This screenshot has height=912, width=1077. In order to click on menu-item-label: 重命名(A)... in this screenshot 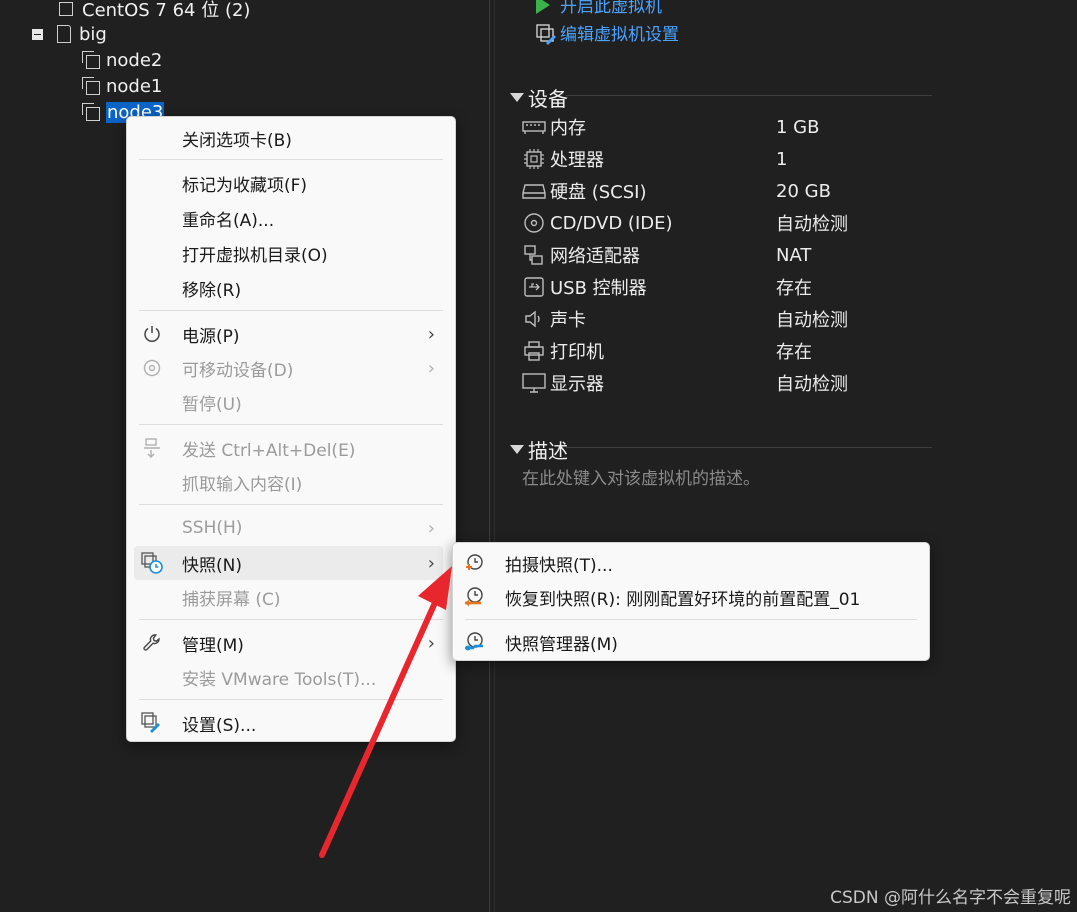, I will do `click(228, 220)`.